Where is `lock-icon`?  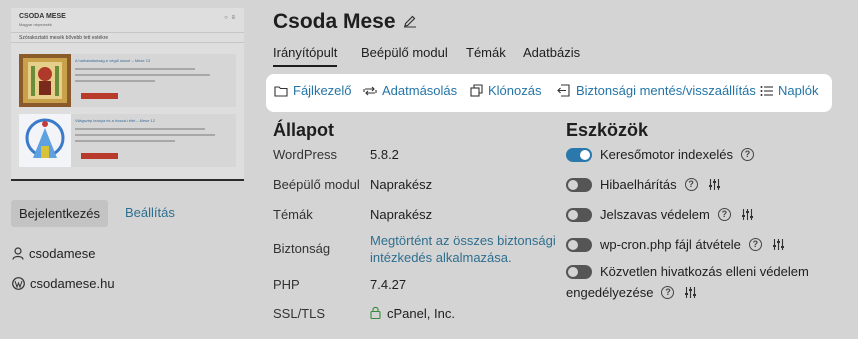 lock-icon is located at coordinates (375, 312).